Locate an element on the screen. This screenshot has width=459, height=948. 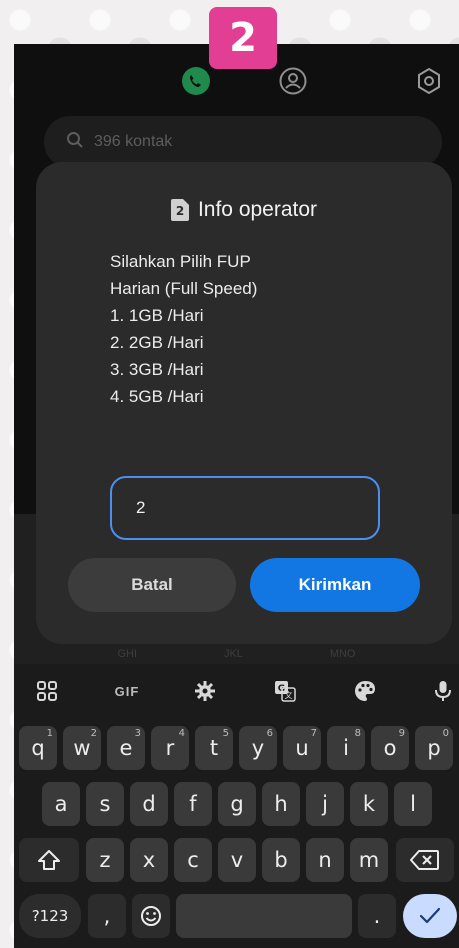
sim-slot-number: 2 is located at coordinates (180, 211).